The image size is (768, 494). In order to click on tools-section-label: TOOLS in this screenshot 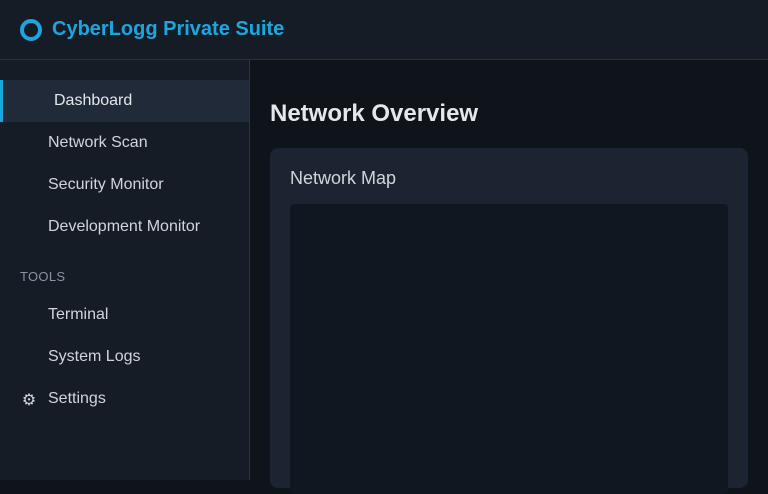, I will do `click(43, 276)`.